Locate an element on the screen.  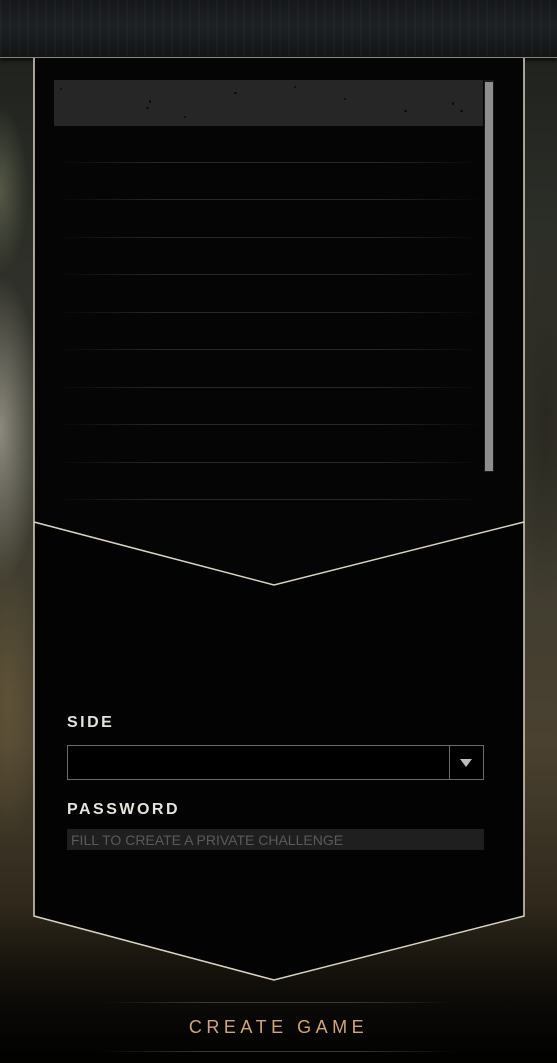
password-input is located at coordinates (275, 839).